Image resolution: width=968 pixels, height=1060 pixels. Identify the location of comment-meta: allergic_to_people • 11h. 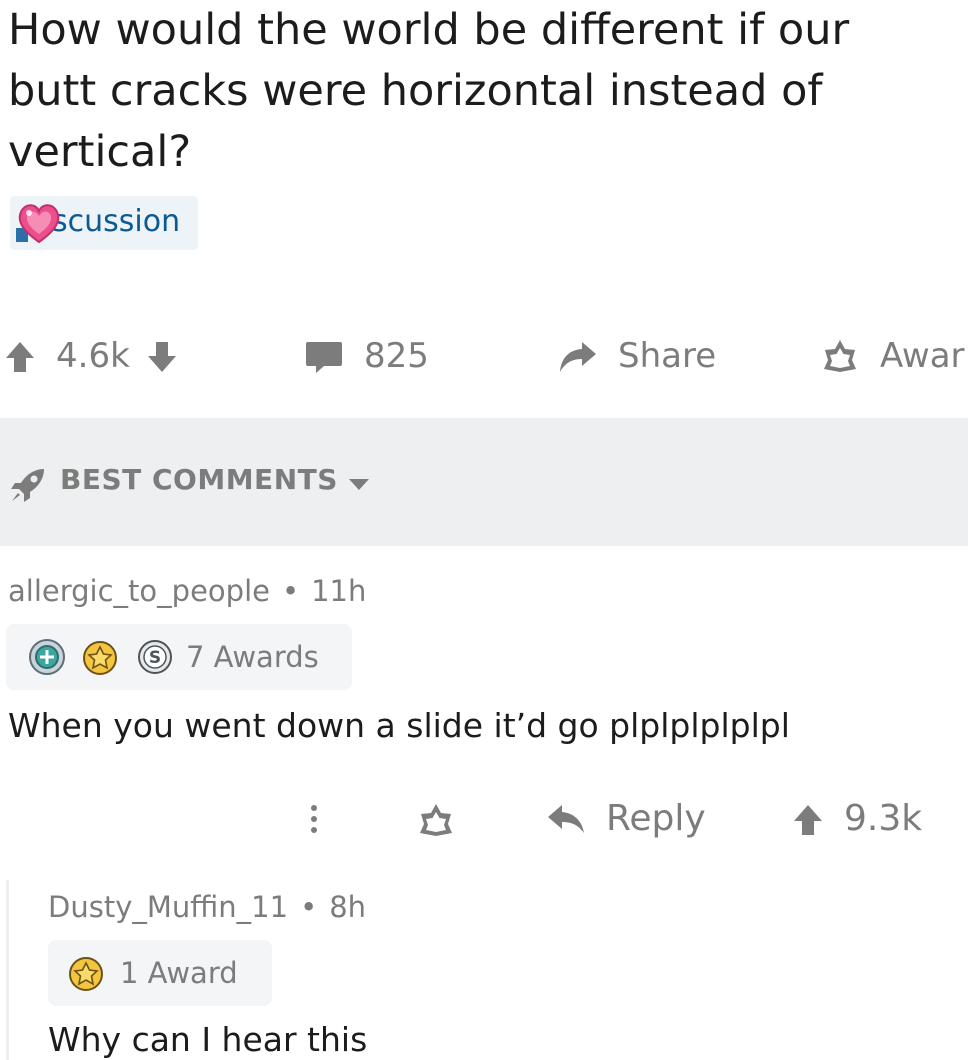
(187, 591).